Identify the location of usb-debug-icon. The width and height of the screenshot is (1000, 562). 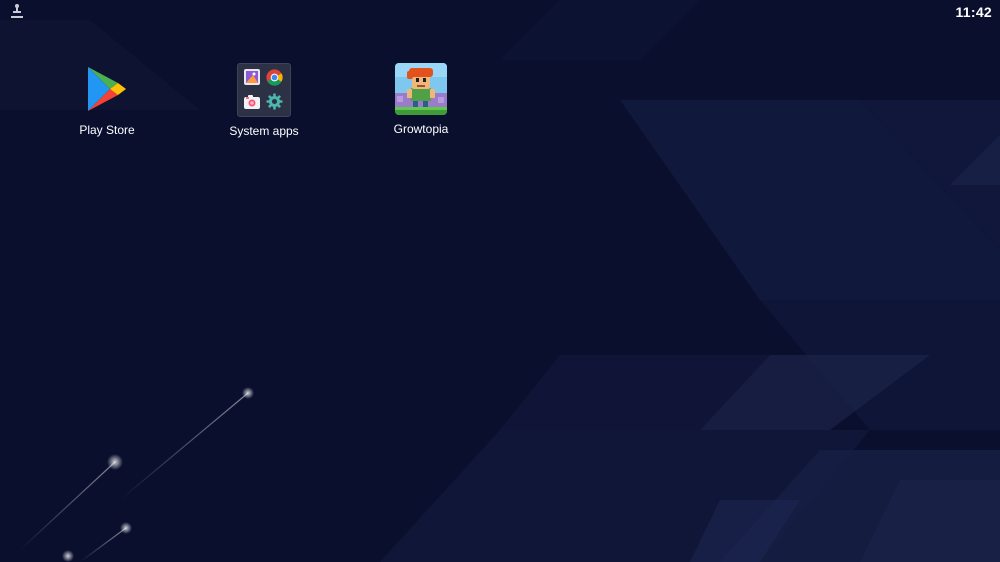
(17, 11).